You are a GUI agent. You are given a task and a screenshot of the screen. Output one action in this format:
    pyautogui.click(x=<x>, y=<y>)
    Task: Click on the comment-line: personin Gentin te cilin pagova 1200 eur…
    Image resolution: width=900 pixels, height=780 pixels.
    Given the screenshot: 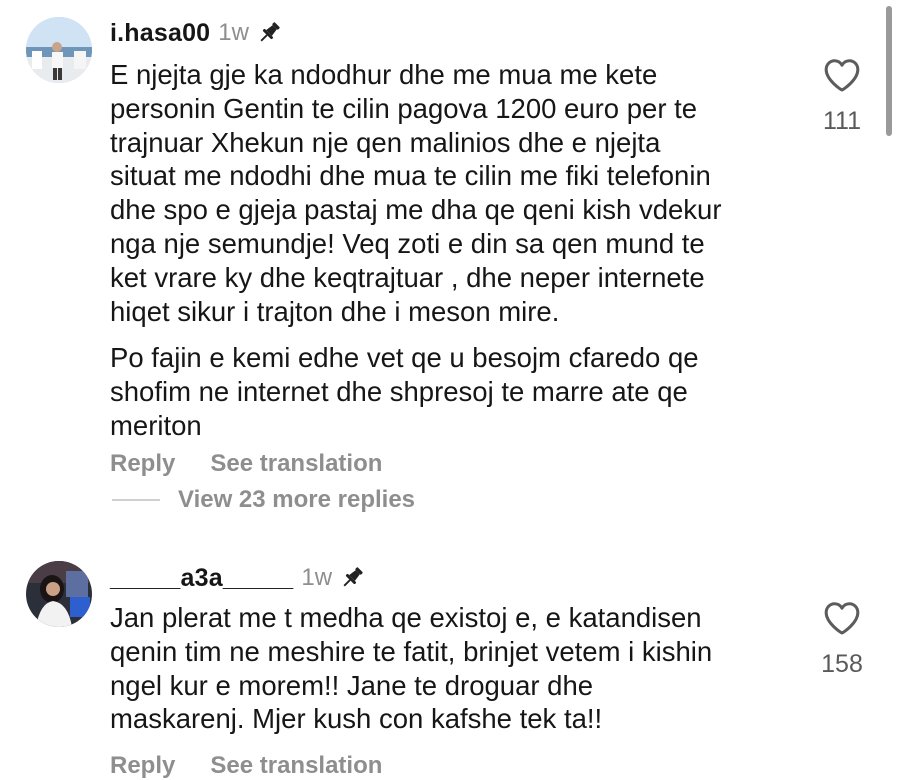 What is the action you would take?
    pyautogui.click(x=404, y=108)
    